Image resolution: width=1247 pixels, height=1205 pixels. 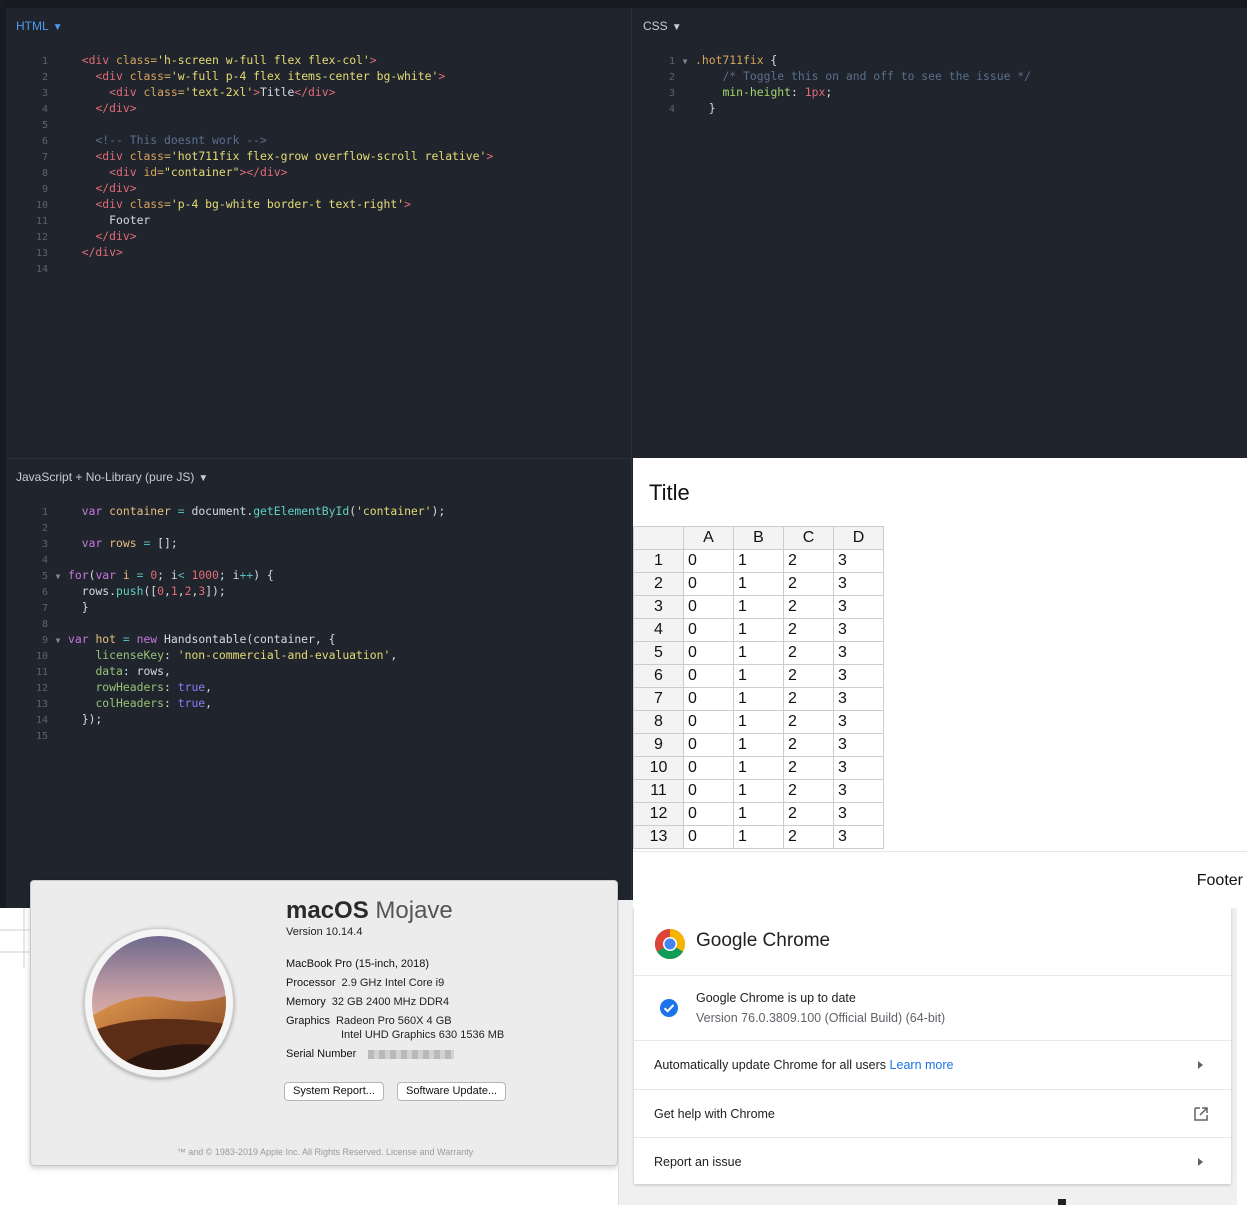 What do you see at coordinates (832, 92) in the screenshot?
I see `code-line: 3 min-height: 1px;` at bounding box center [832, 92].